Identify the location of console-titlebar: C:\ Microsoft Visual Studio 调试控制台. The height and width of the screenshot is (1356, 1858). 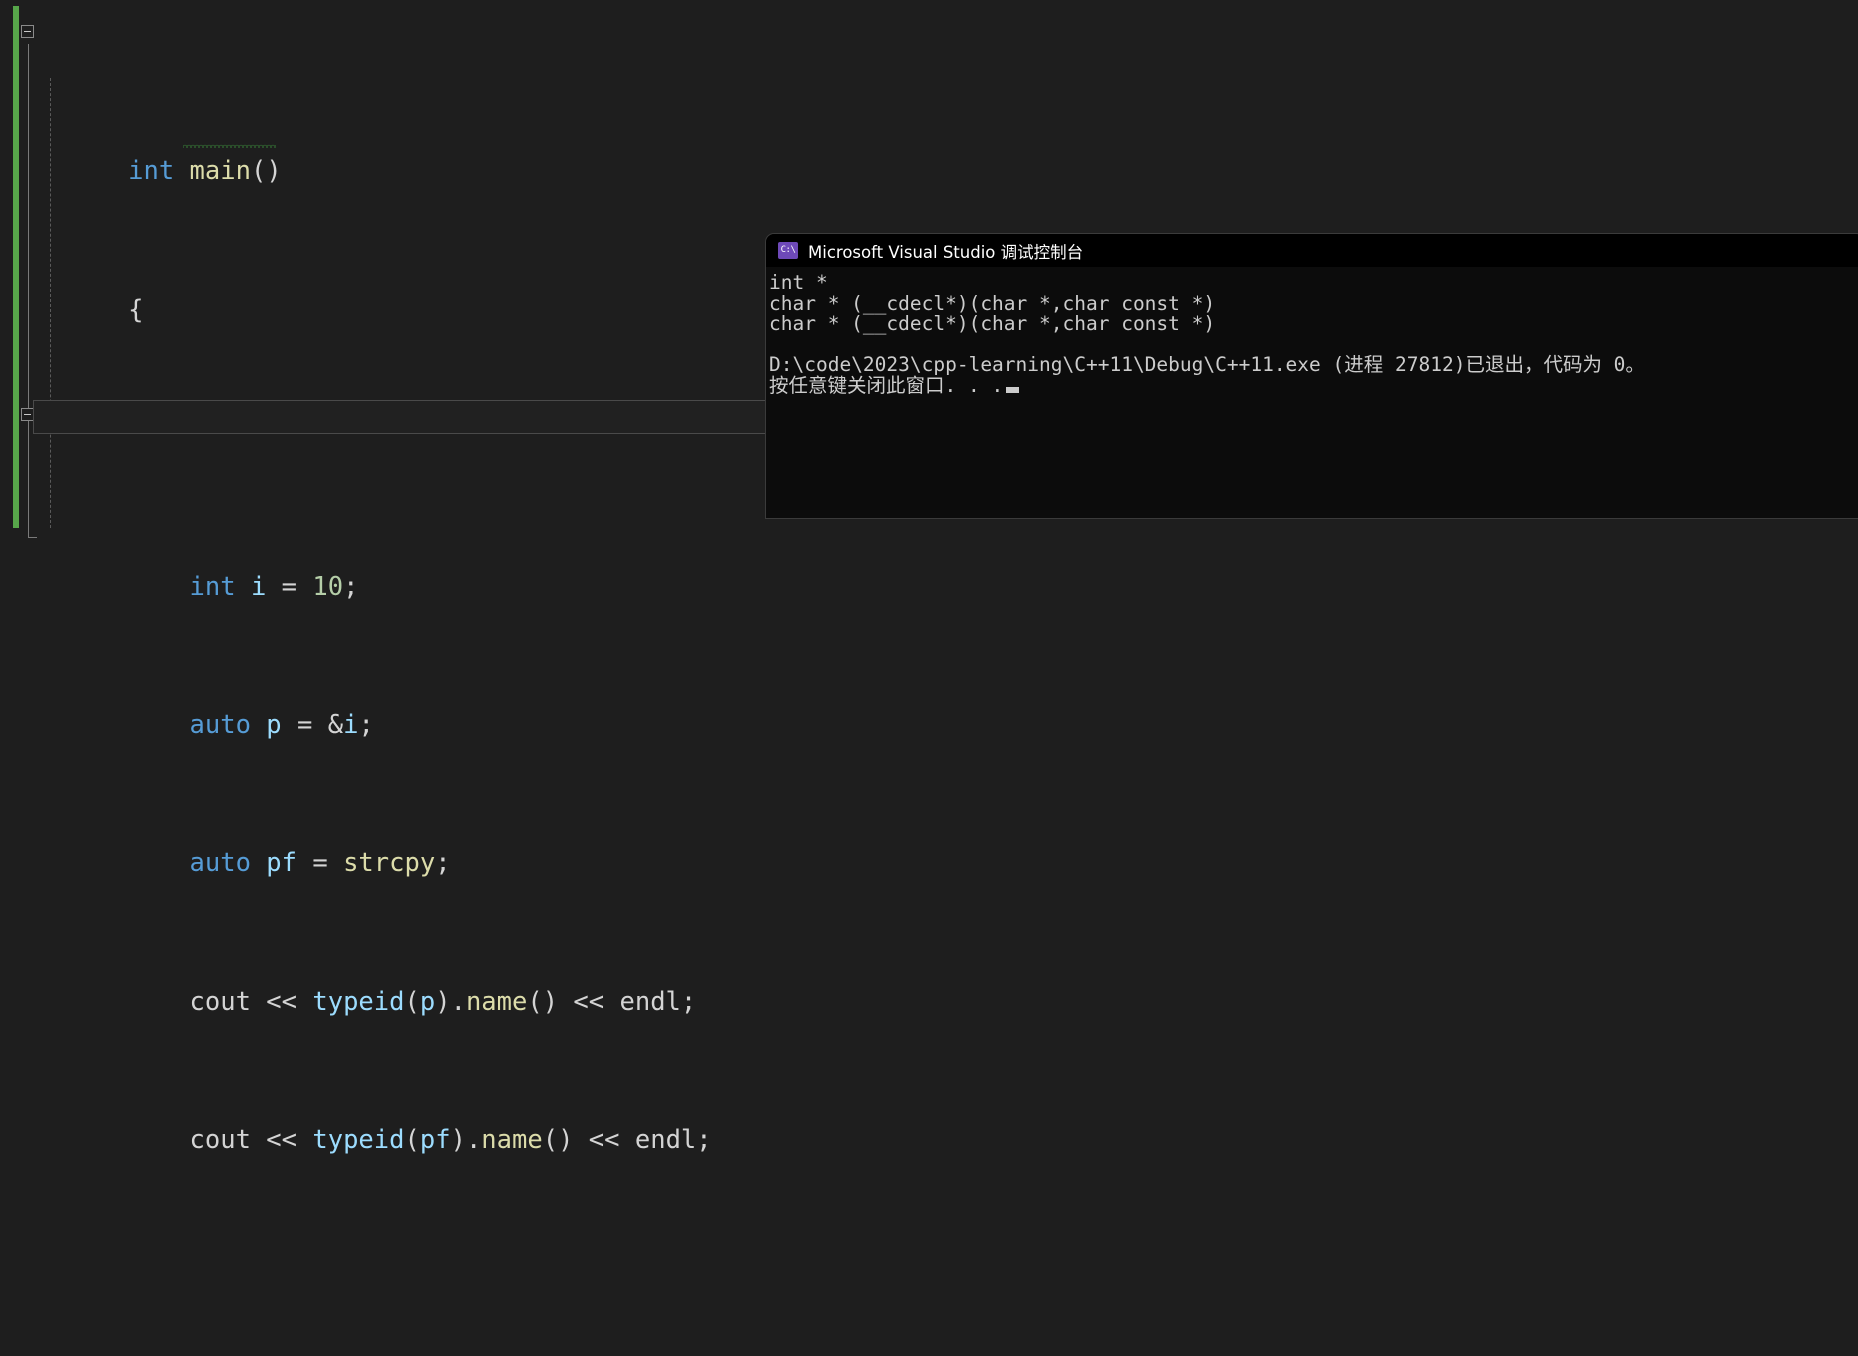
(1312, 250).